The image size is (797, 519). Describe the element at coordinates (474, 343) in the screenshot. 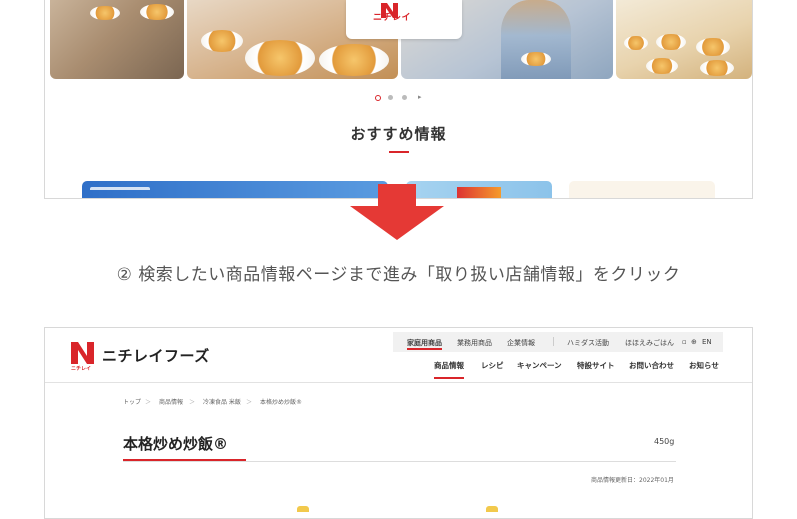

I see `utility-nav-business-products: 業務用商品` at that location.